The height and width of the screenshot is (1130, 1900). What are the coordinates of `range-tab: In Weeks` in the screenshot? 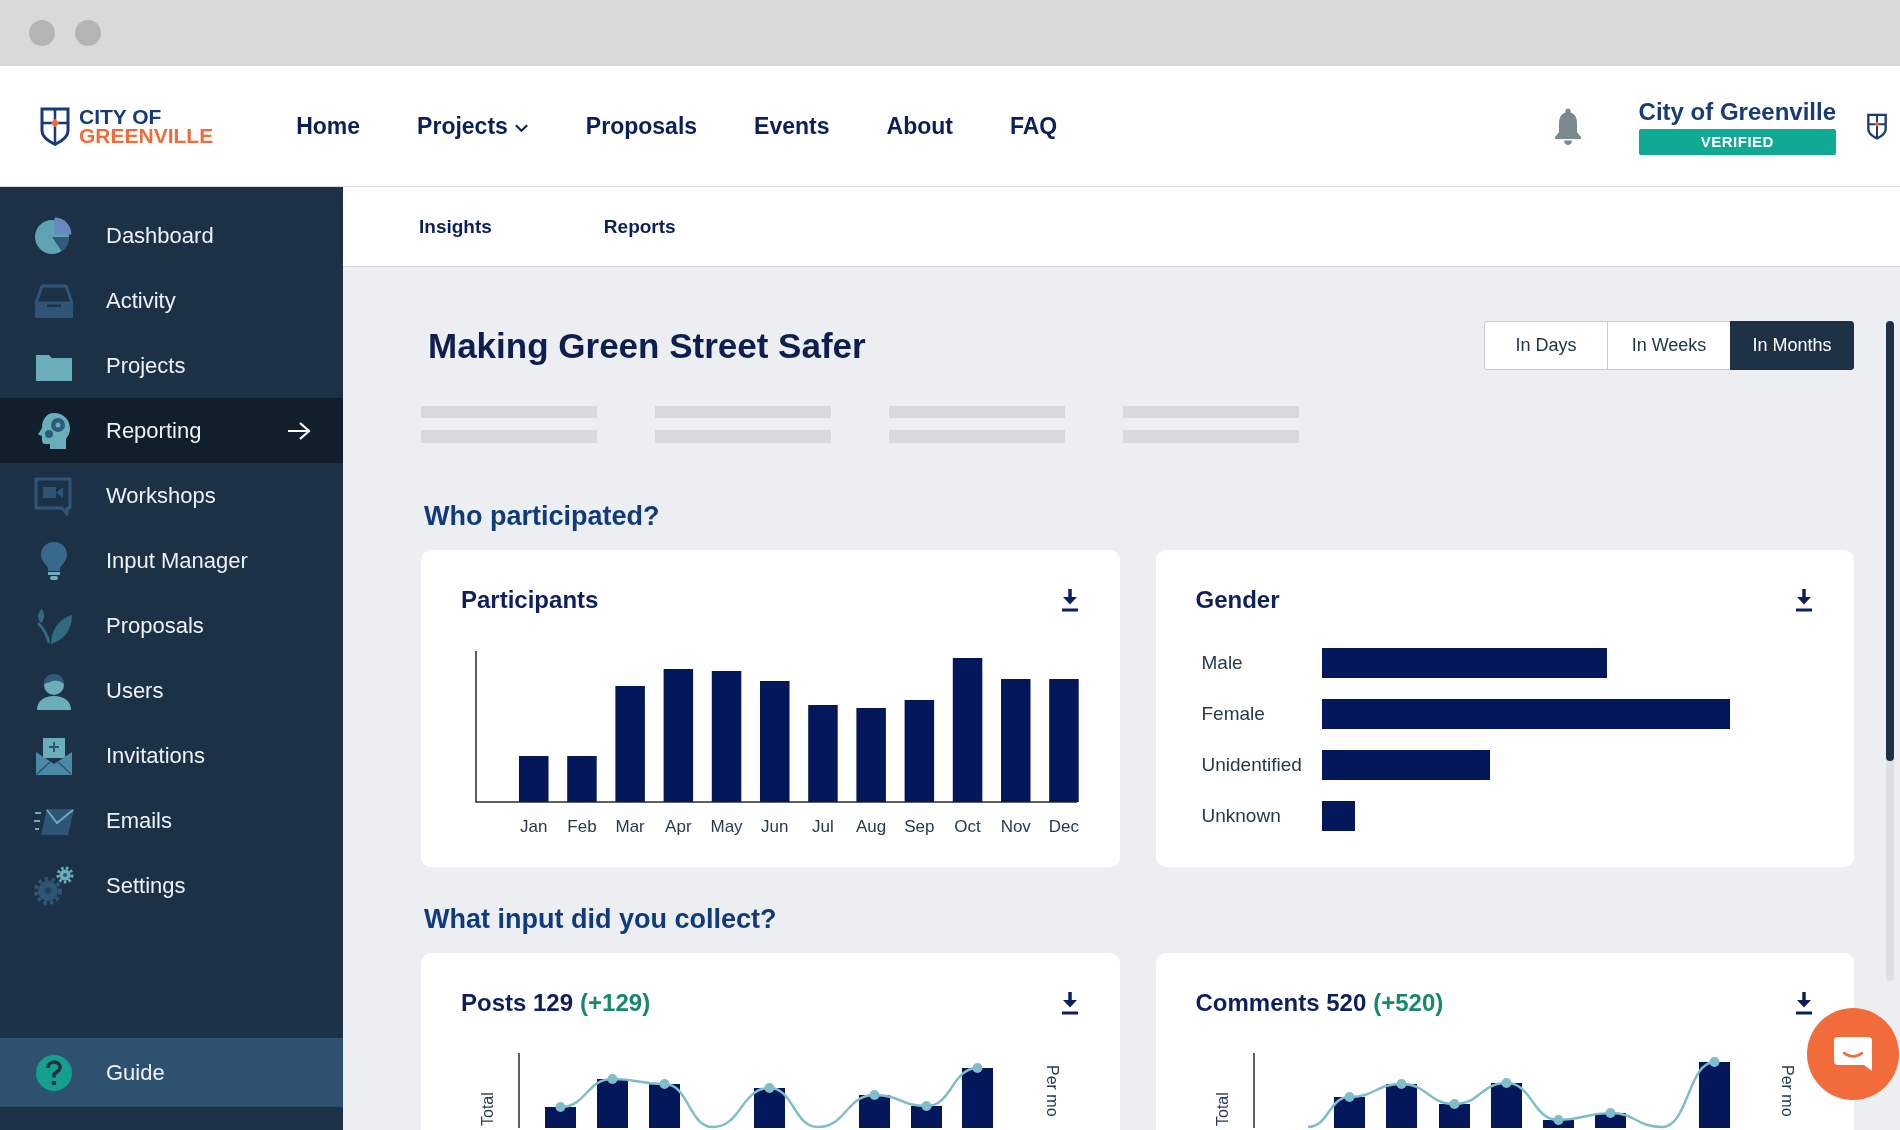 It's located at (1669, 345).